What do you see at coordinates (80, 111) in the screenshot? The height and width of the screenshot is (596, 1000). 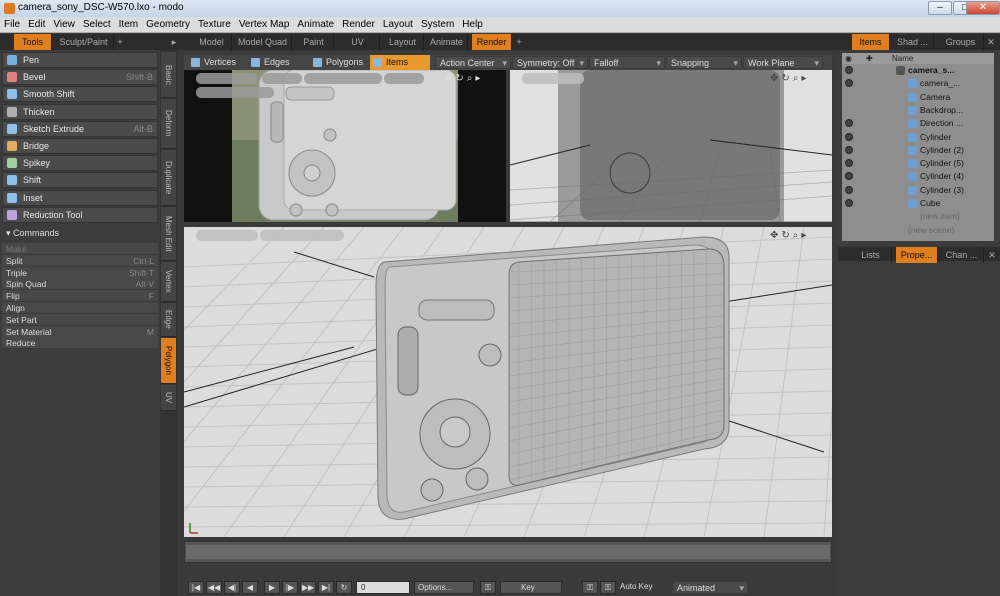 I see `tool-thicken: Thicken` at bounding box center [80, 111].